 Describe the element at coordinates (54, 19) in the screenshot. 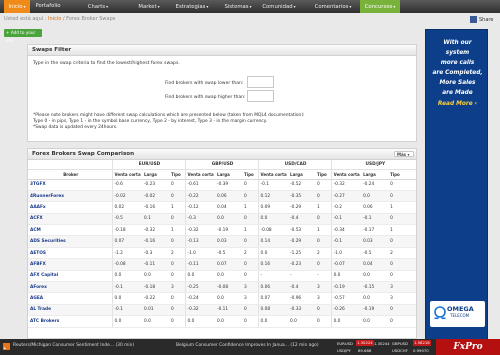

I see `breadcrumb-home-link: Inicio` at that location.